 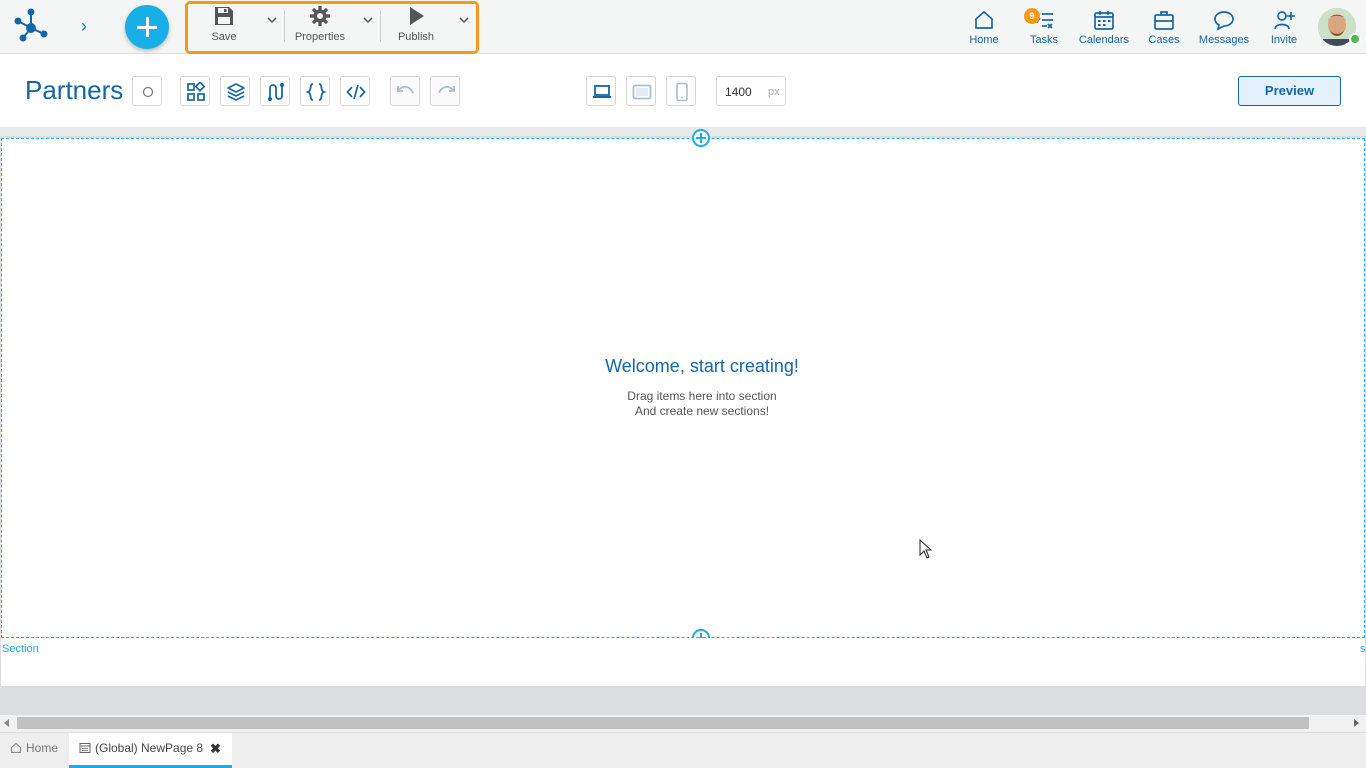 I want to click on components-icon, so click(x=196, y=91).